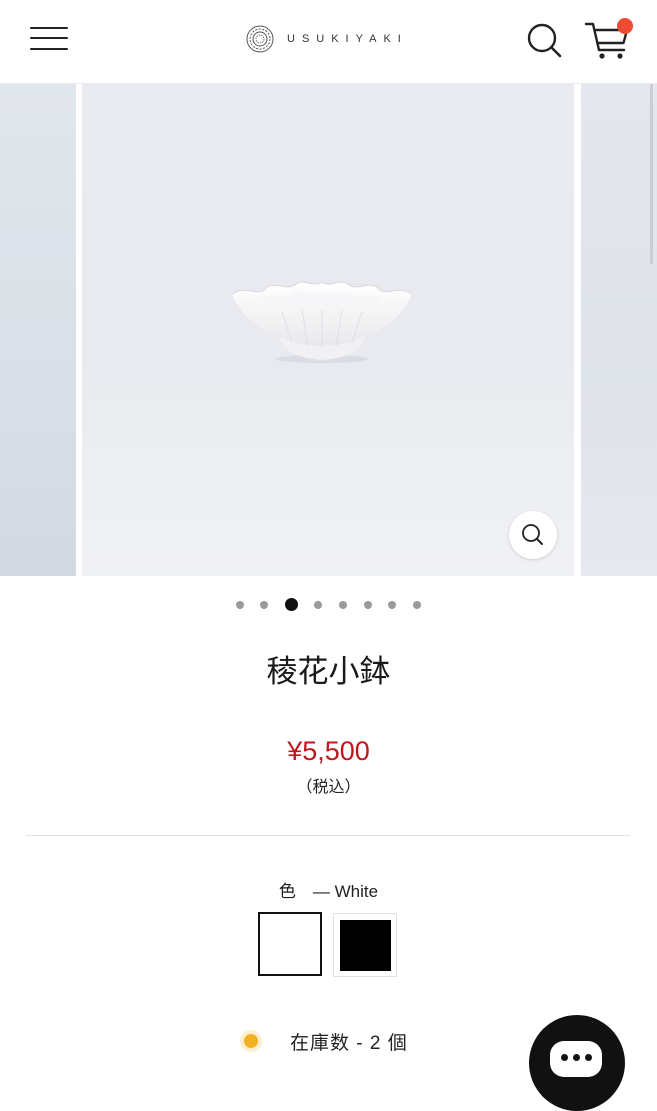  I want to click on hamburger-menu-icon, so click(49, 28).